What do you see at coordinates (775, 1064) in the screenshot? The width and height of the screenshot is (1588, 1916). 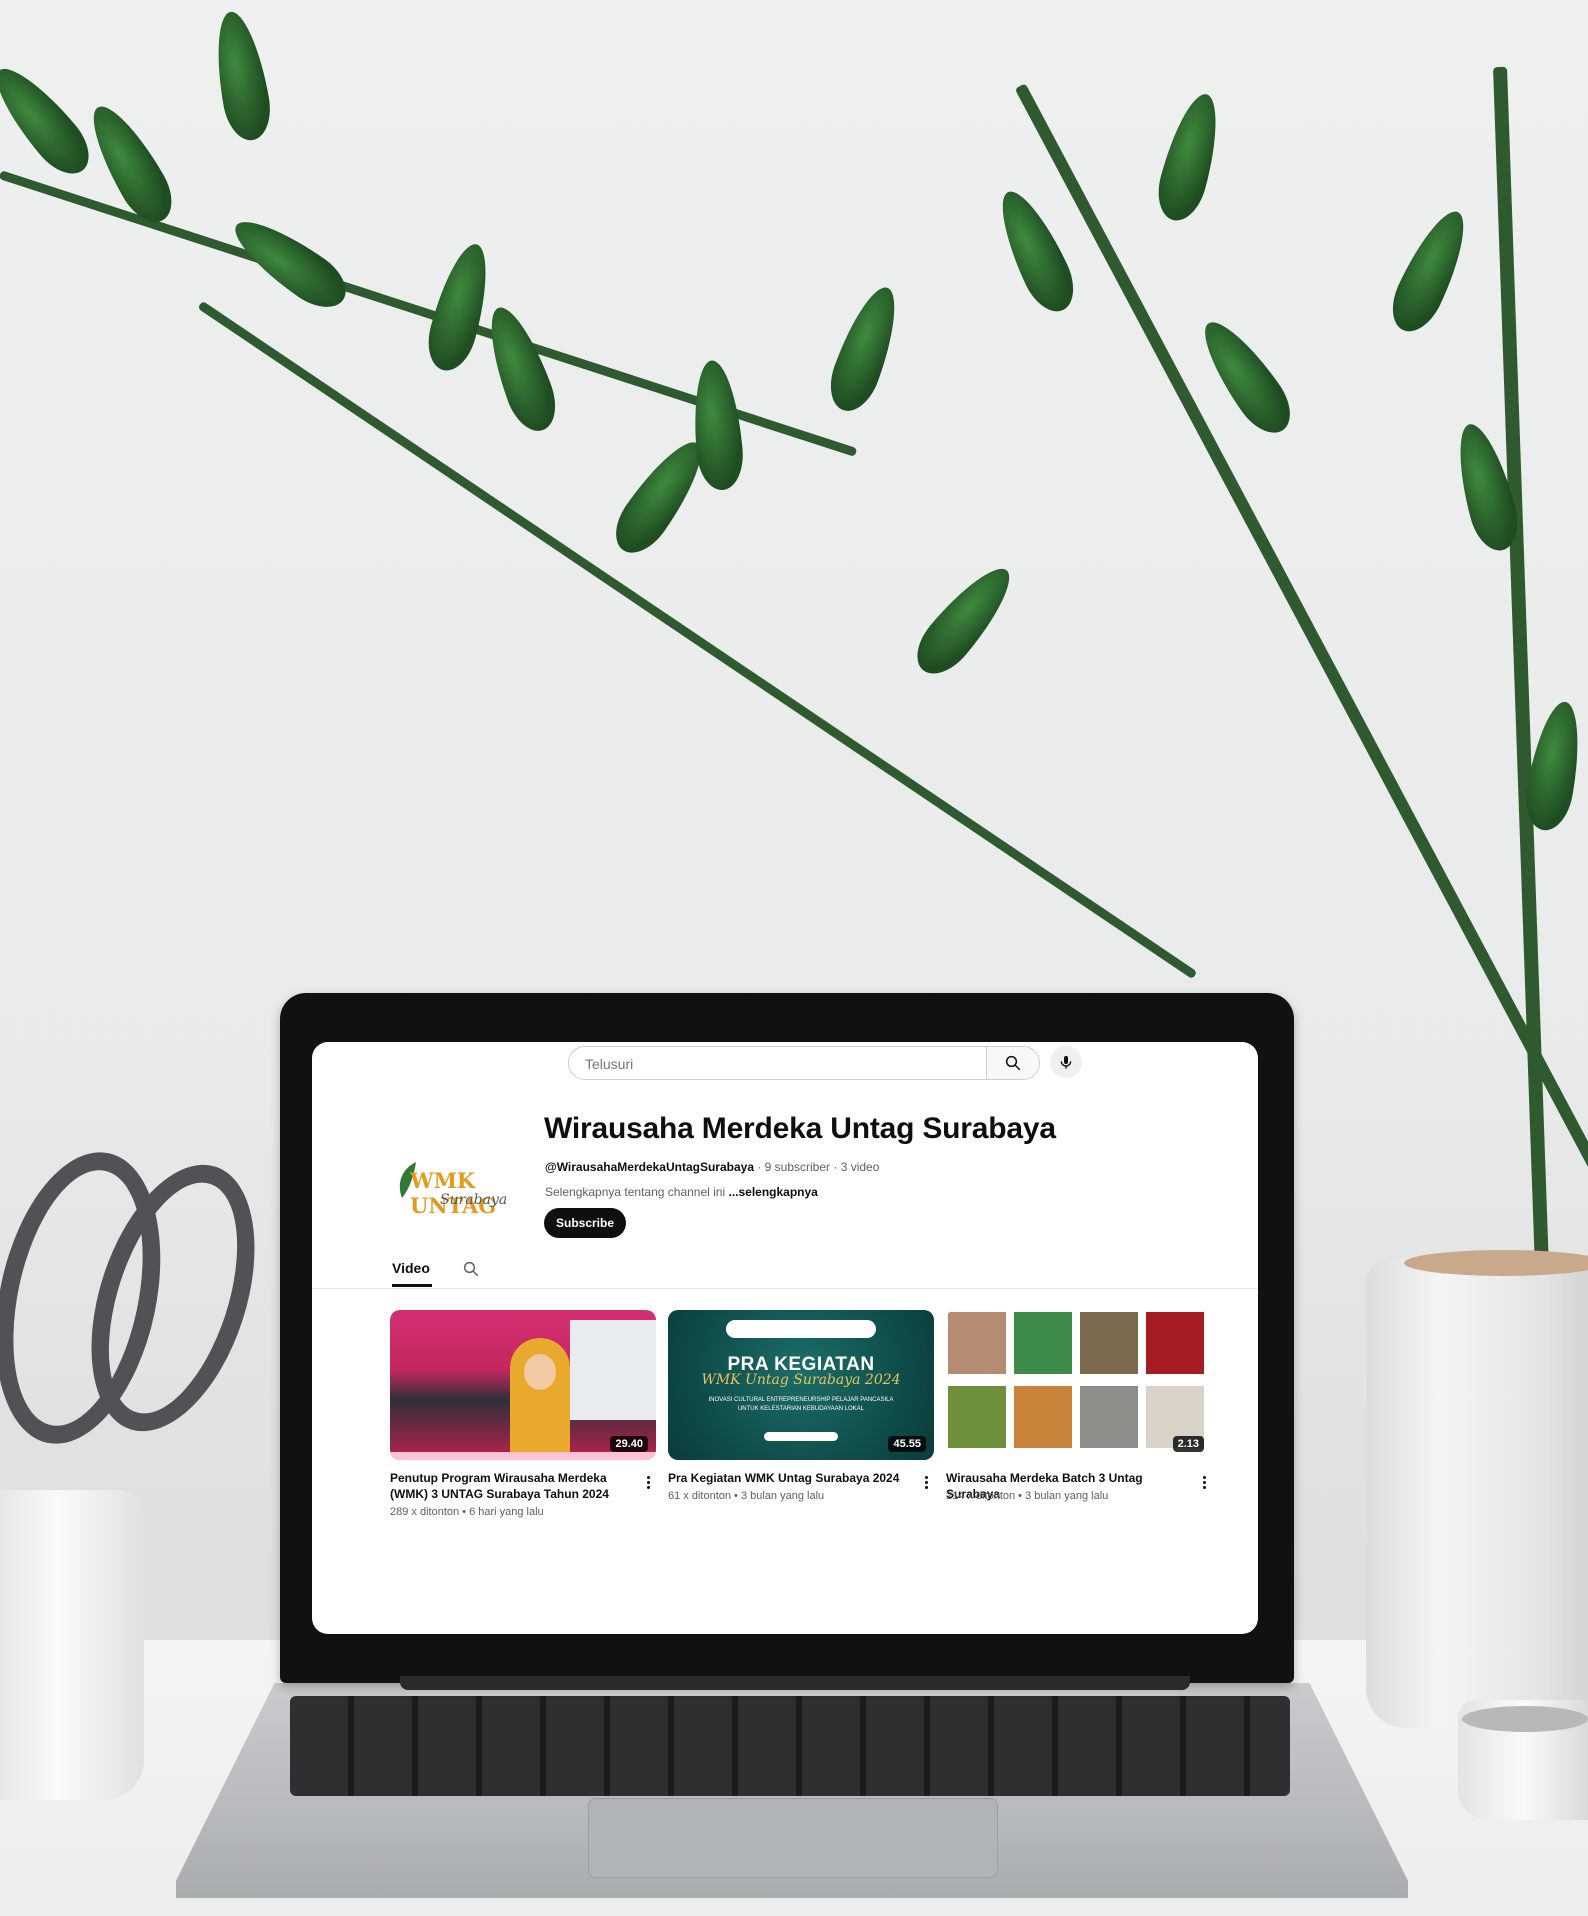 I see `search-input` at bounding box center [775, 1064].